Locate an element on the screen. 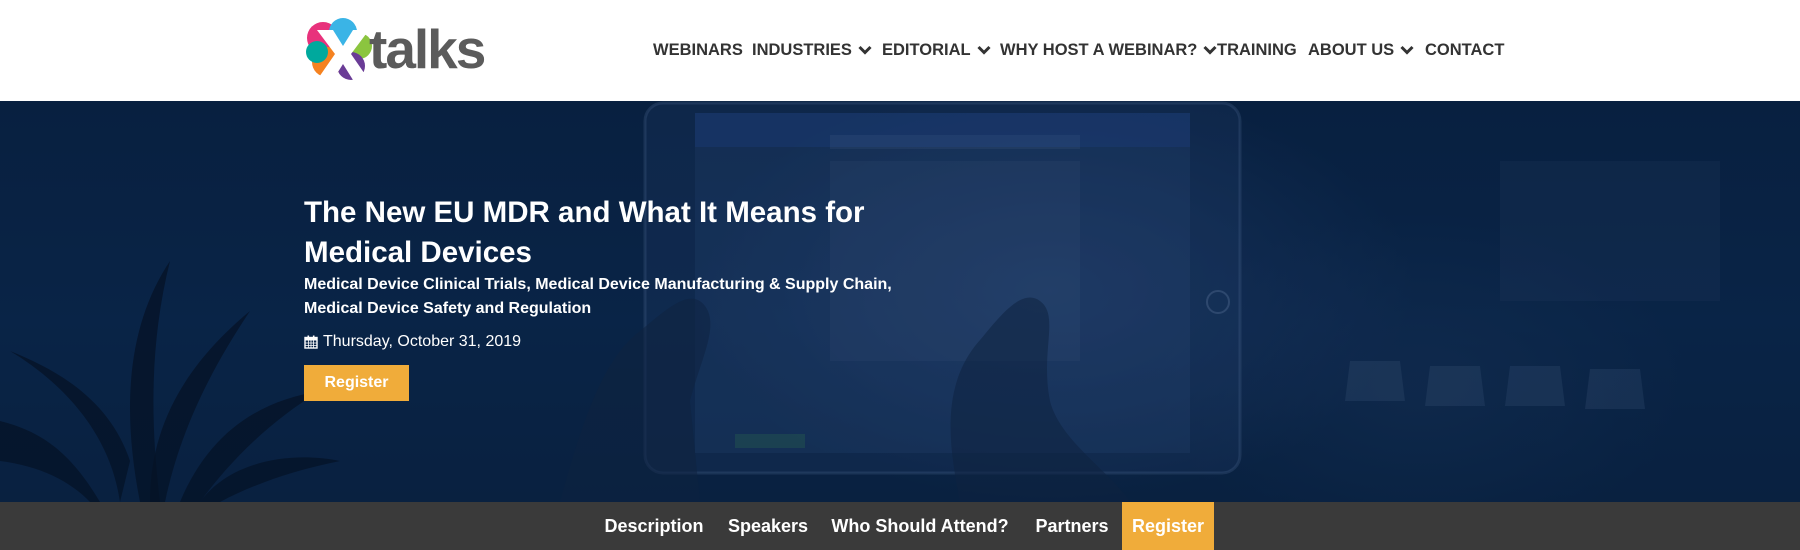 The height and width of the screenshot is (550, 1800). nav-item-contact: CONTACT is located at coordinates (1464, 50).